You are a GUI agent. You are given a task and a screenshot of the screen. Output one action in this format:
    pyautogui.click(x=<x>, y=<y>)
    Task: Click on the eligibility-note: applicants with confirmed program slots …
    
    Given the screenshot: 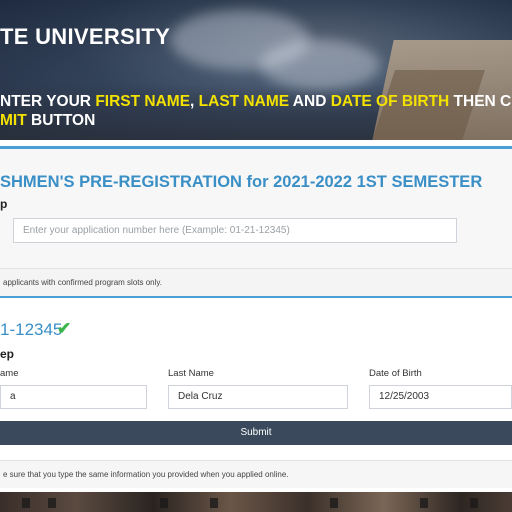 What is the action you would take?
    pyautogui.click(x=256, y=282)
    